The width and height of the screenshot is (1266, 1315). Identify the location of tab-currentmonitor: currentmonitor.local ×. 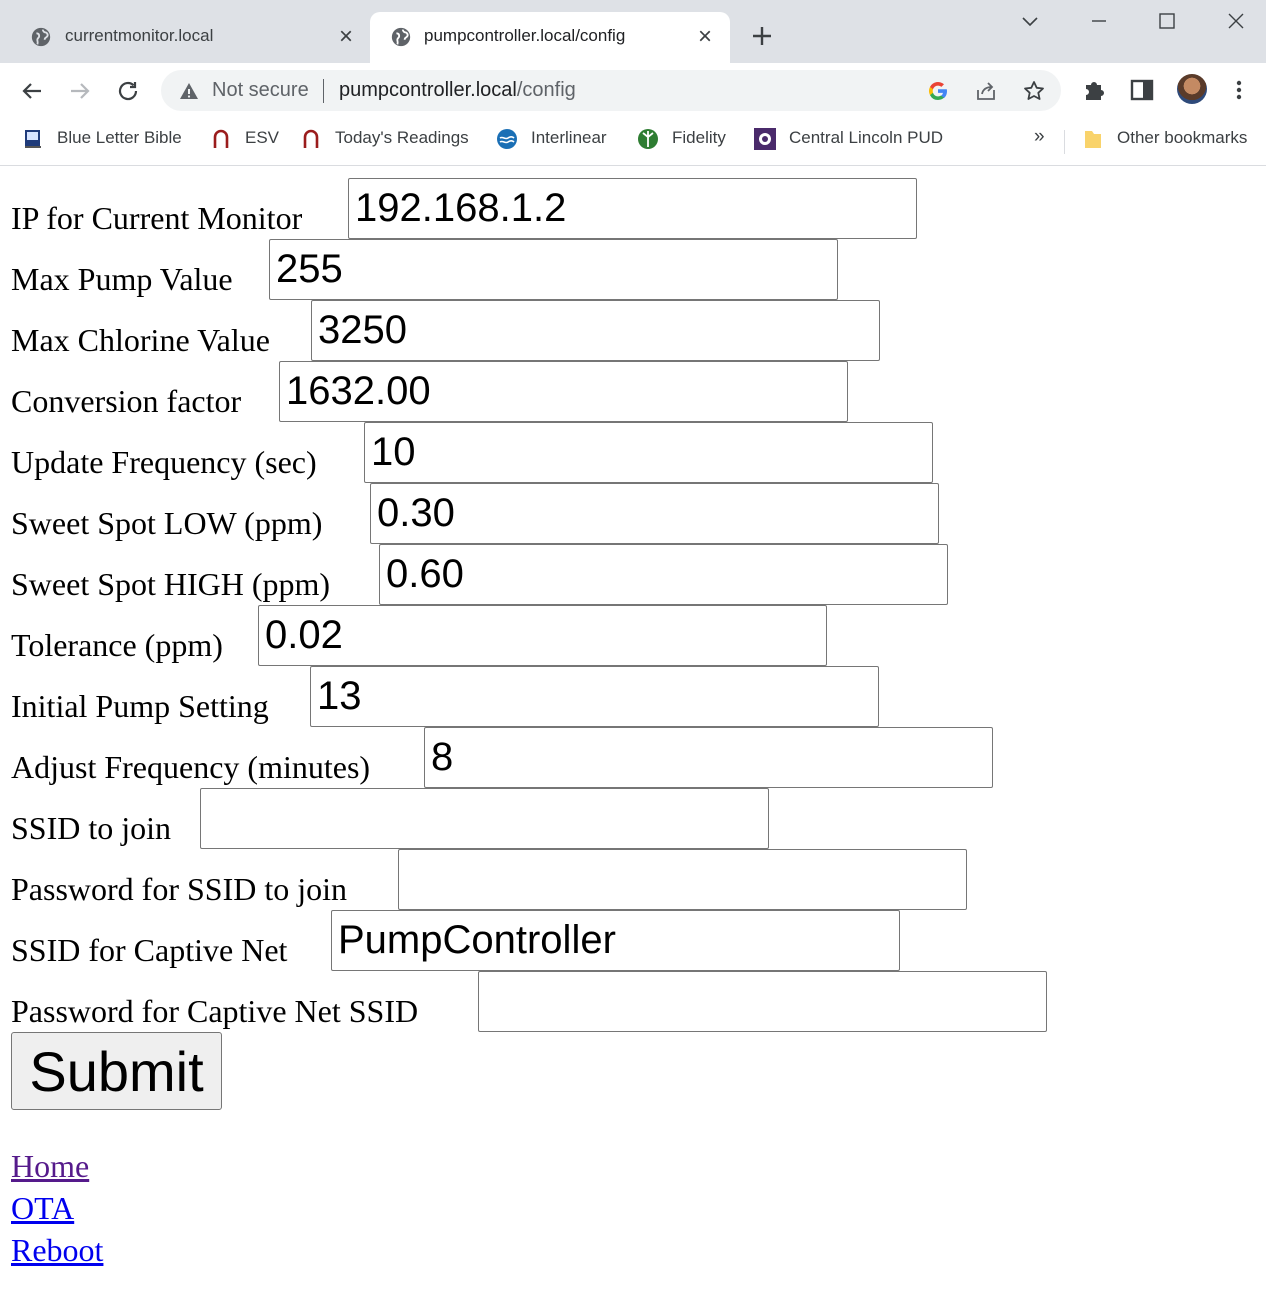
(185, 37).